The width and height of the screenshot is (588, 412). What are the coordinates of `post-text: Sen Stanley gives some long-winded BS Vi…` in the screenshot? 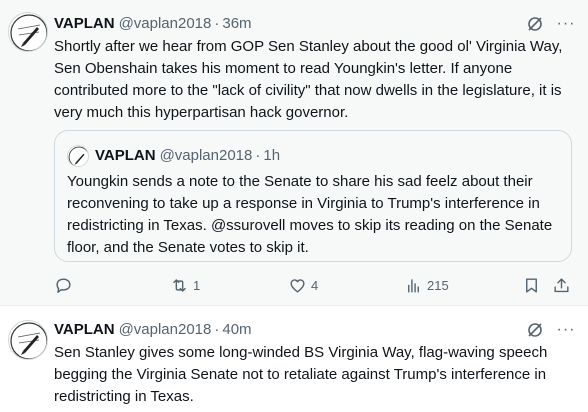 It's located at (301, 374).